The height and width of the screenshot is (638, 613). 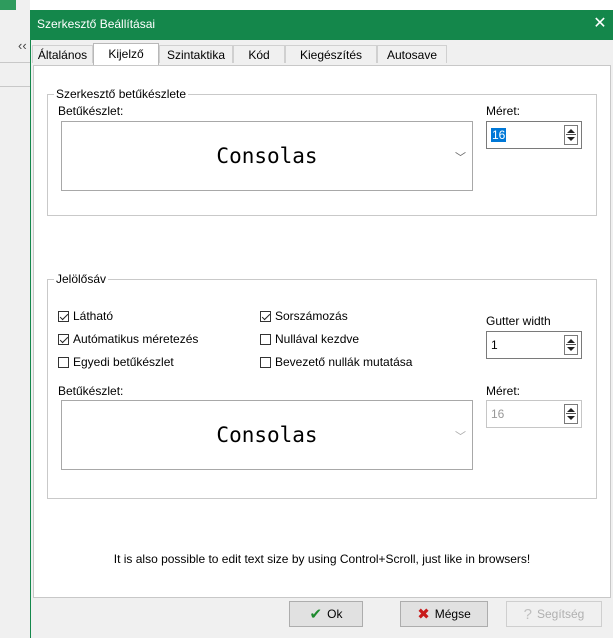 What do you see at coordinates (316, 614) in the screenshot?
I see `check-icon: ✔` at bounding box center [316, 614].